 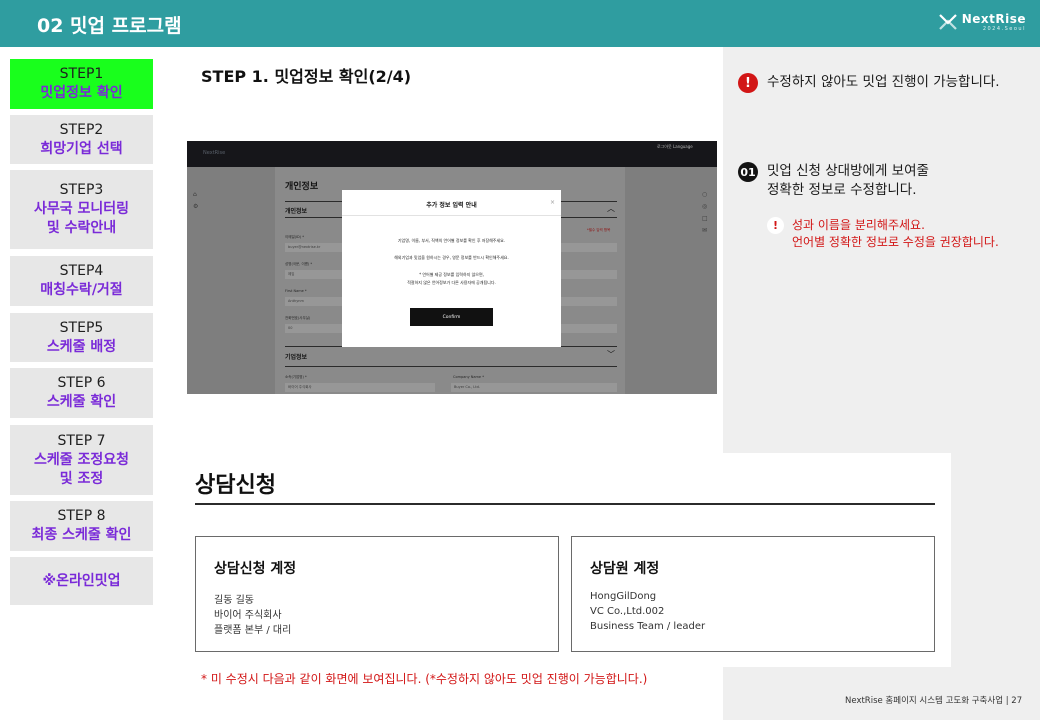 I want to click on brand-logo: NextRise 2024.Seoul, so click(x=982, y=24).